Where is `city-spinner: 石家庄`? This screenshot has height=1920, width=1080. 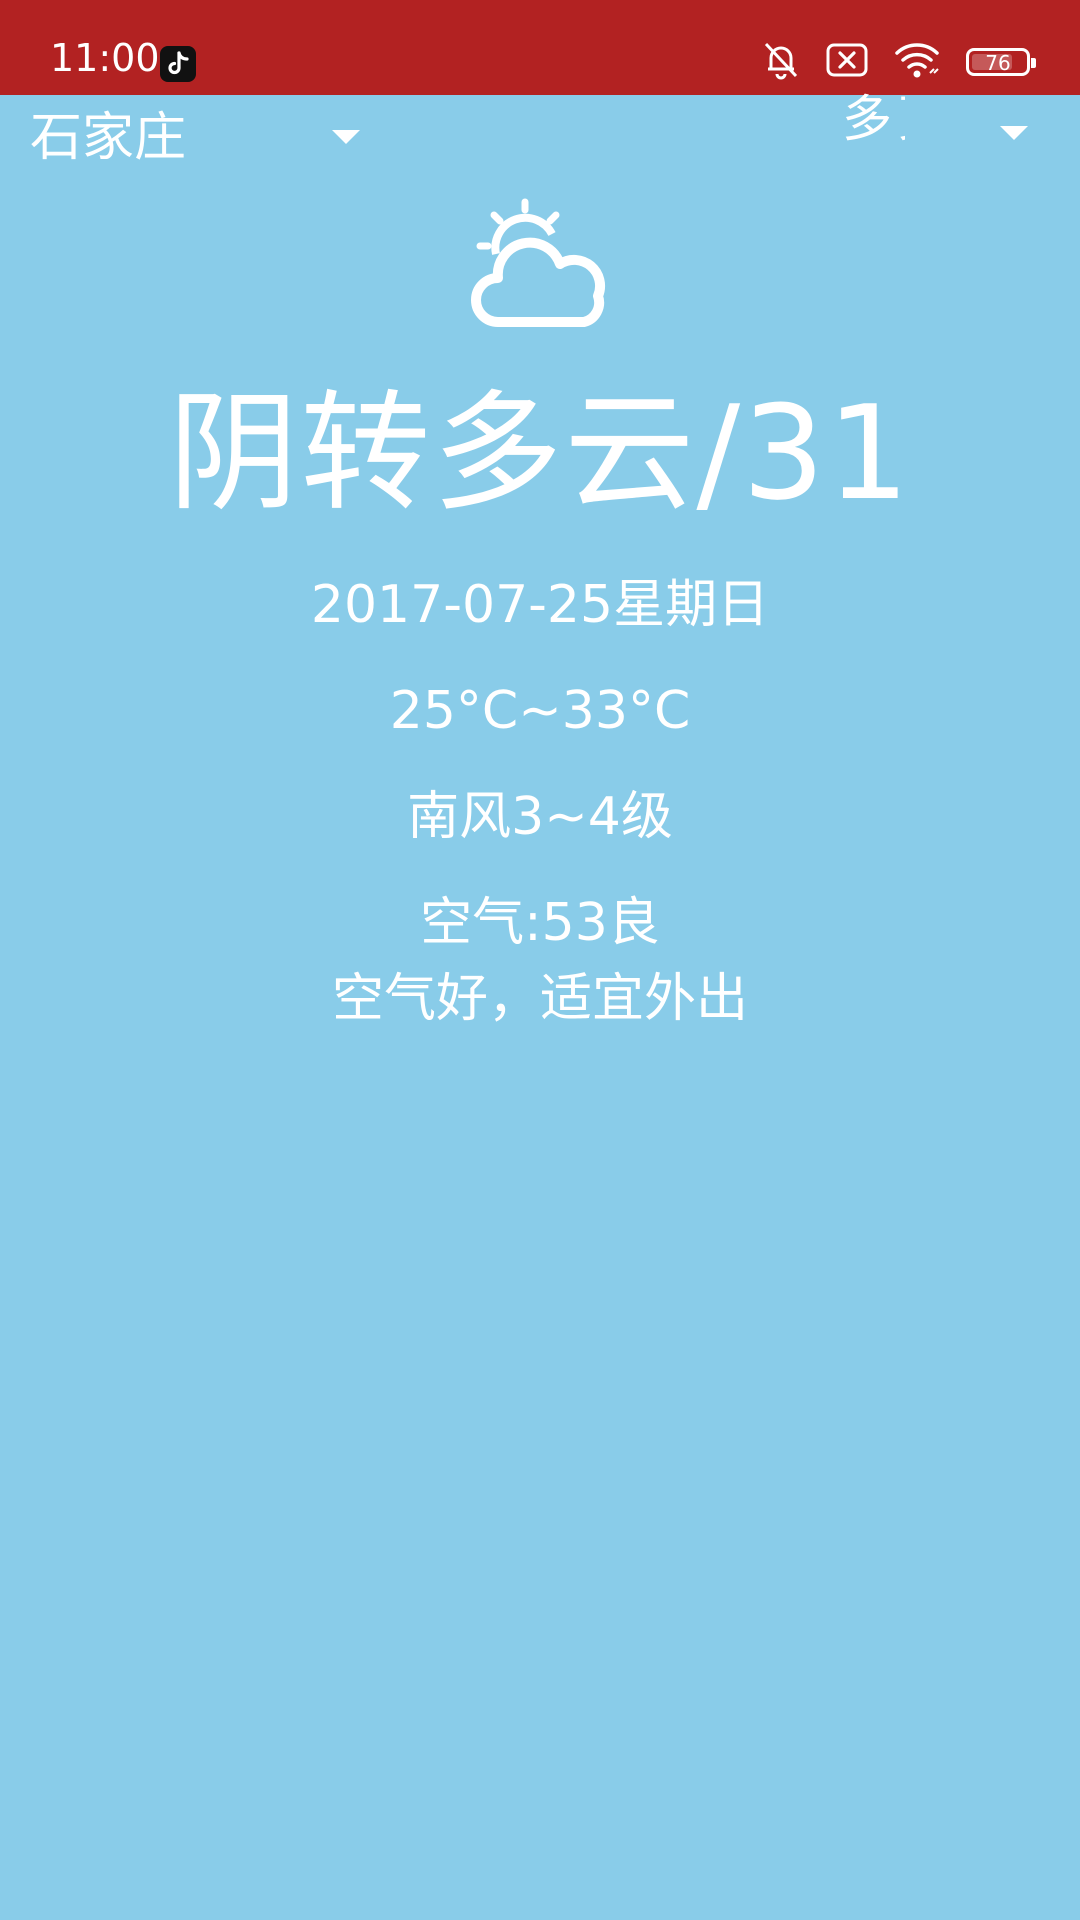
city-spinner: 石家庄 is located at coordinates (200, 140).